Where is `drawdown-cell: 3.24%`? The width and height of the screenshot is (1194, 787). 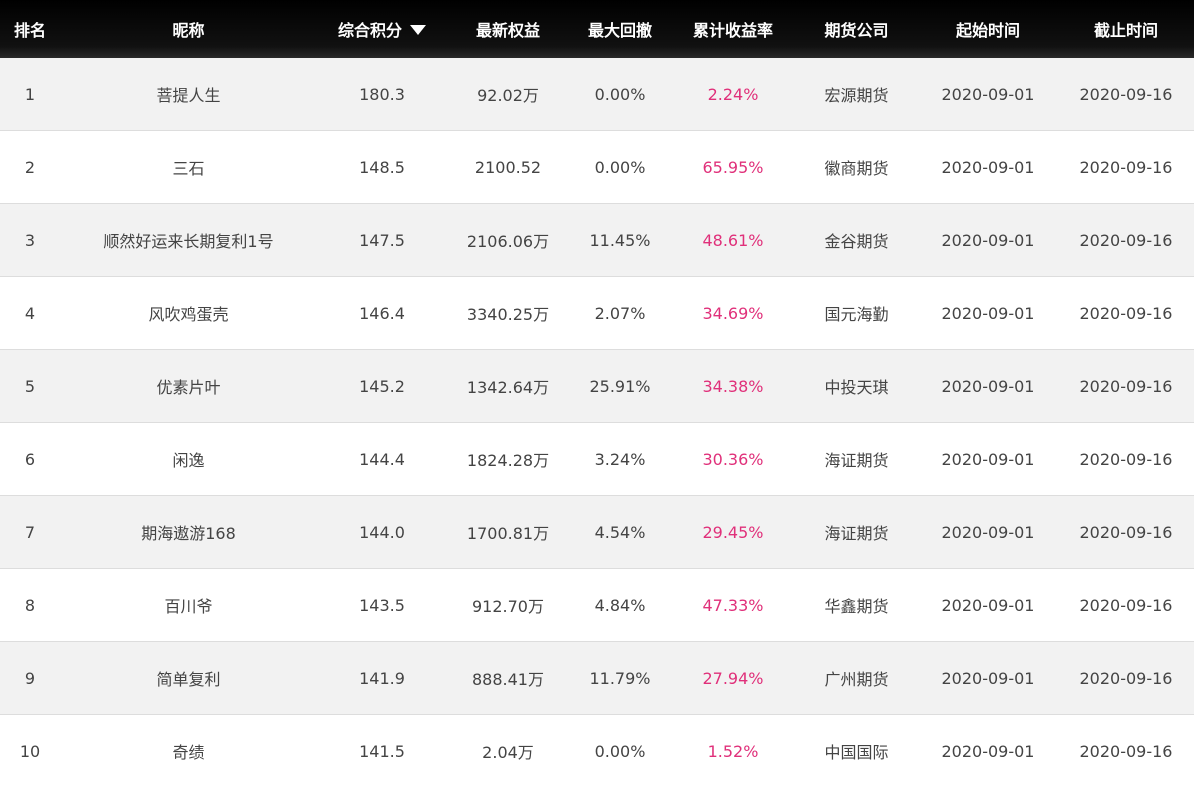 drawdown-cell: 3.24% is located at coordinates (620, 459).